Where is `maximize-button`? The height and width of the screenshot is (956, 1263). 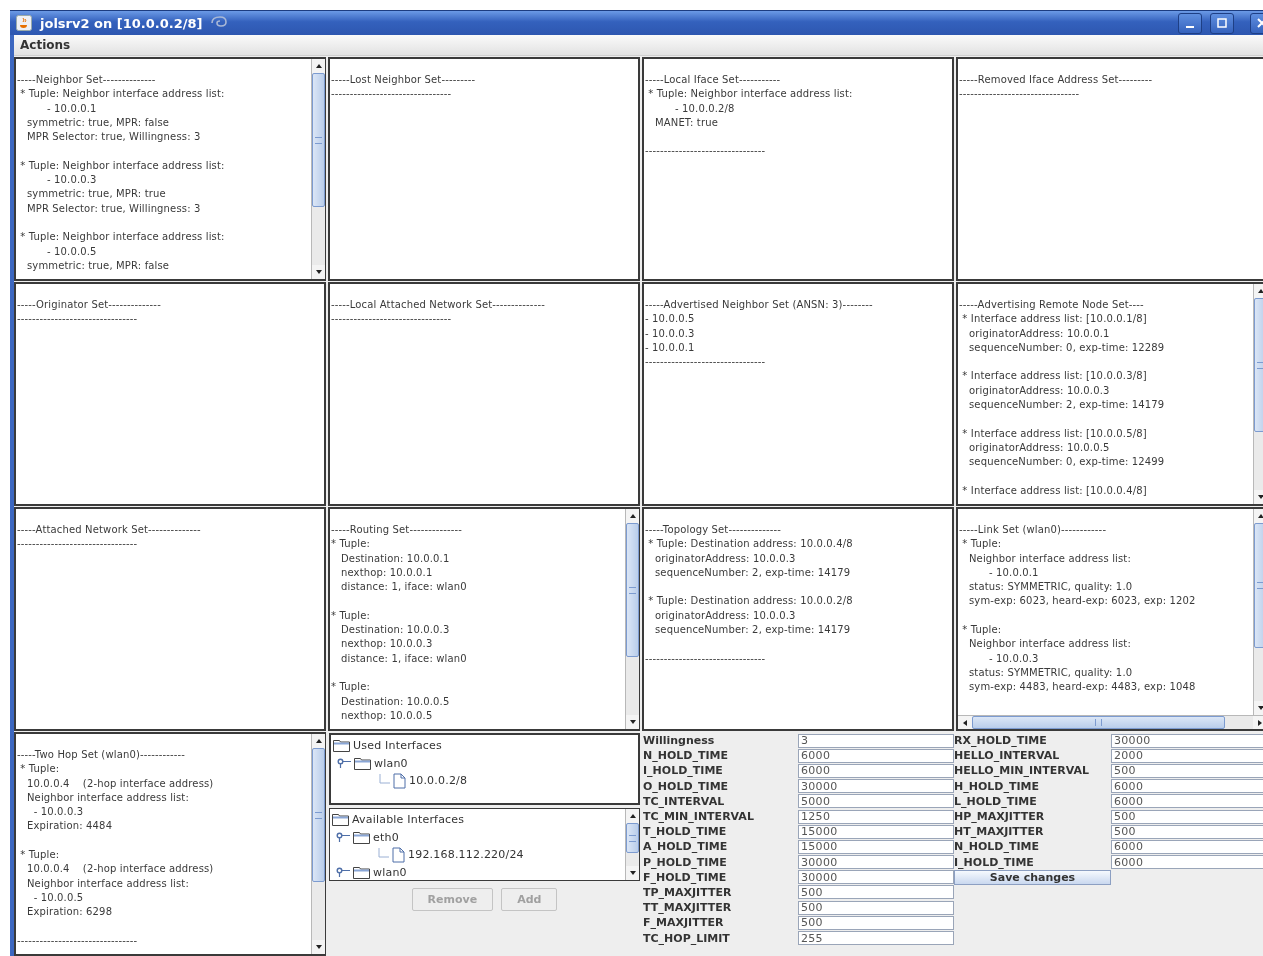 maximize-button is located at coordinates (1222, 23).